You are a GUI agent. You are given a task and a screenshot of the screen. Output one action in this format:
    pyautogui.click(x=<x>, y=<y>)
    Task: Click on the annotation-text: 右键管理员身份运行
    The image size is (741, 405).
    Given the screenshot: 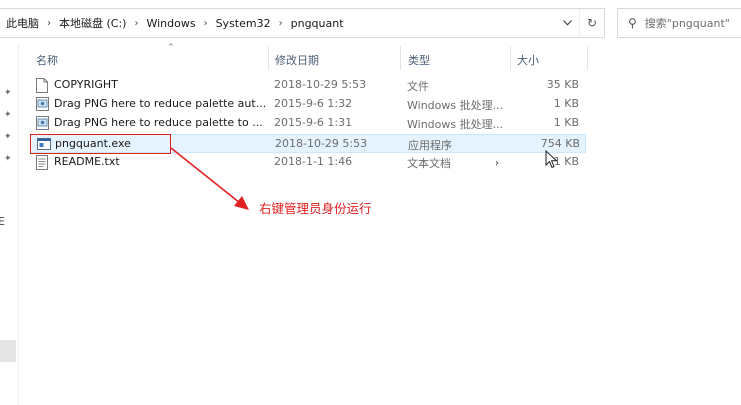 What is the action you would take?
    pyautogui.click(x=315, y=208)
    